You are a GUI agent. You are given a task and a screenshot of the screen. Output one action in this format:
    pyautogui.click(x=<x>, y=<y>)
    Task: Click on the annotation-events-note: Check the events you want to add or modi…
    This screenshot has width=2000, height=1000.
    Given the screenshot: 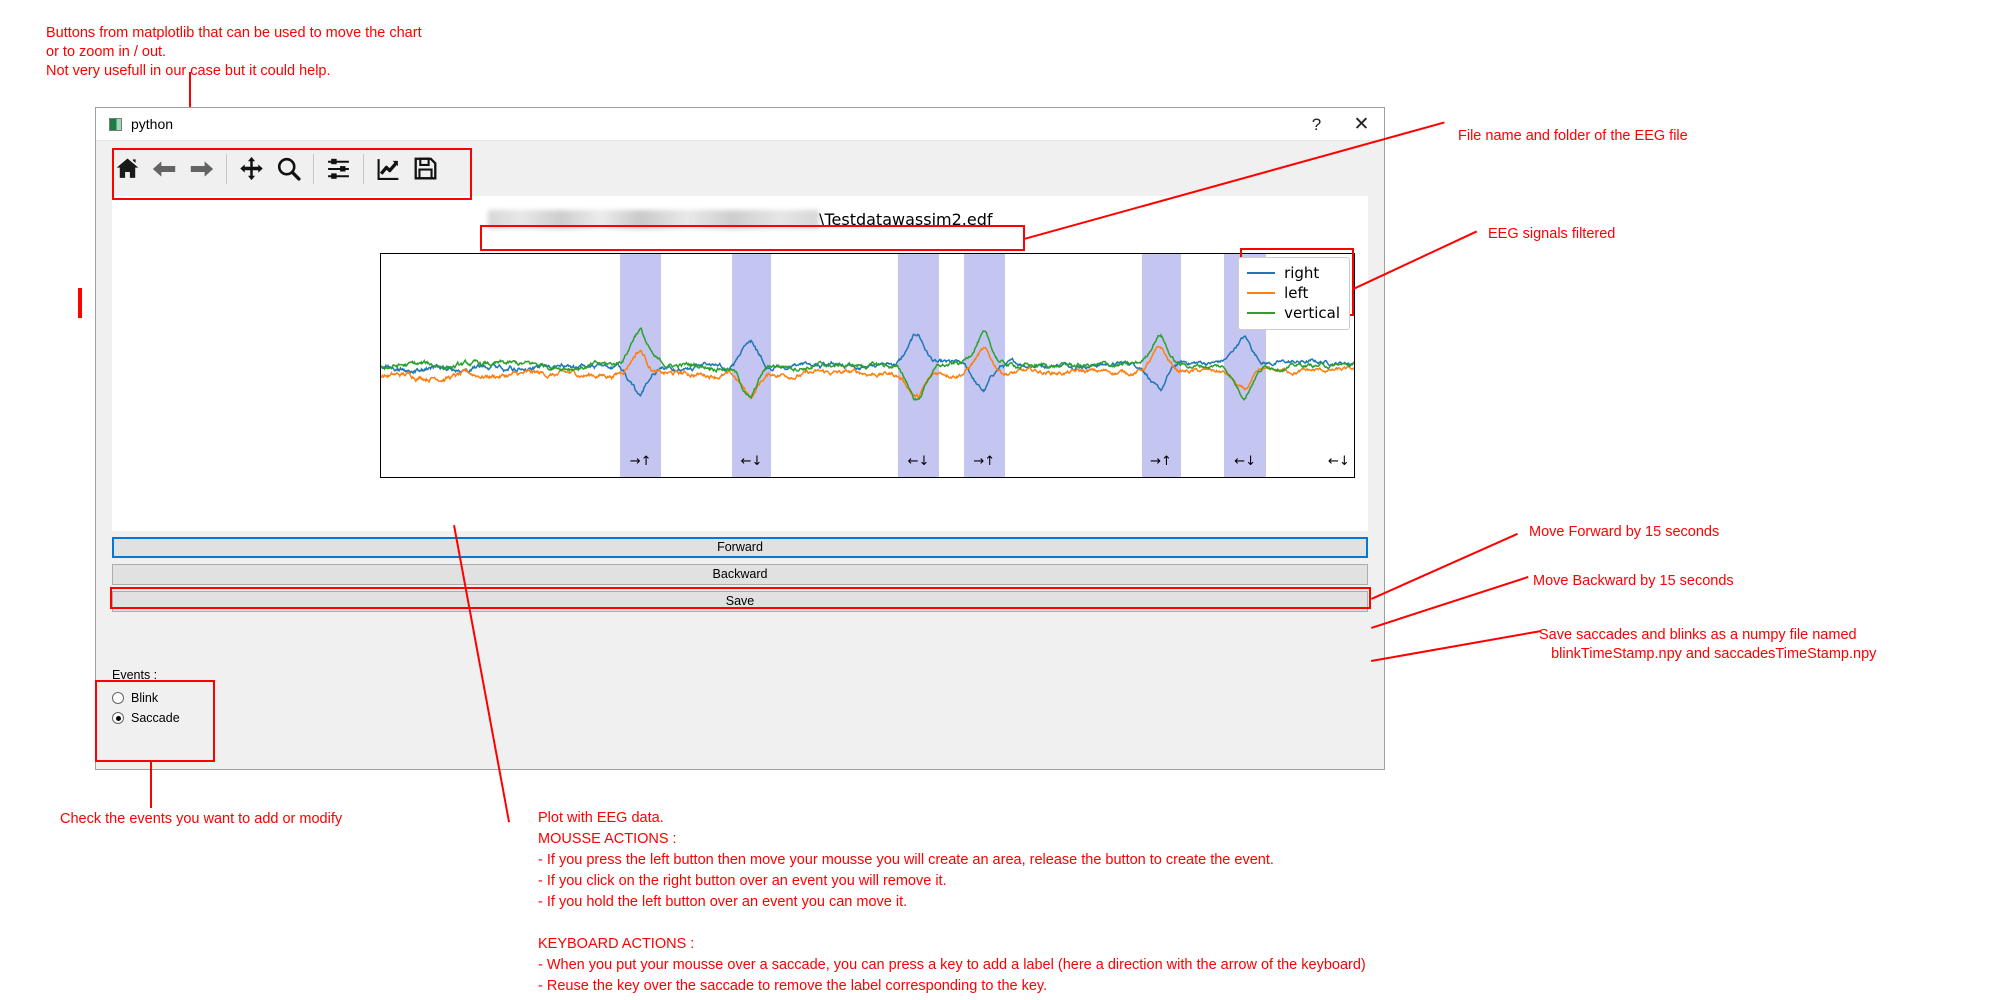 What is the action you would take?
    pyautogui.click(x=201, y=819)
    